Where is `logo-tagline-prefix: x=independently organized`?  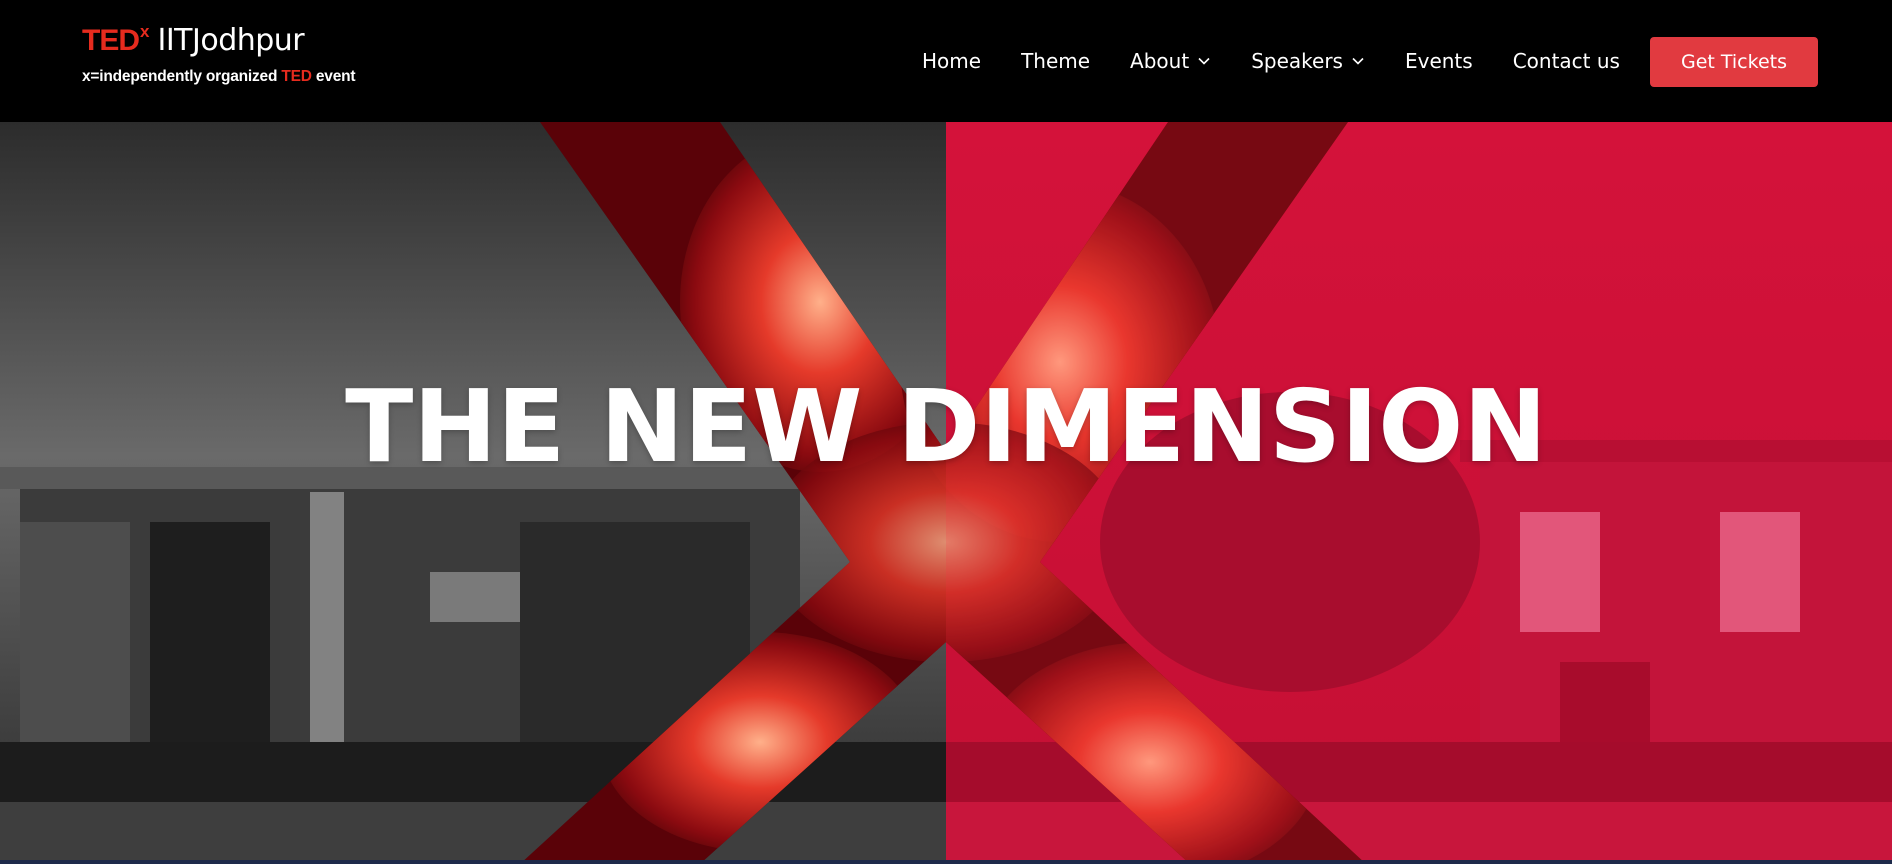 logo-tagline-prefix: x=independently organized is located at coordinates (182, 76).